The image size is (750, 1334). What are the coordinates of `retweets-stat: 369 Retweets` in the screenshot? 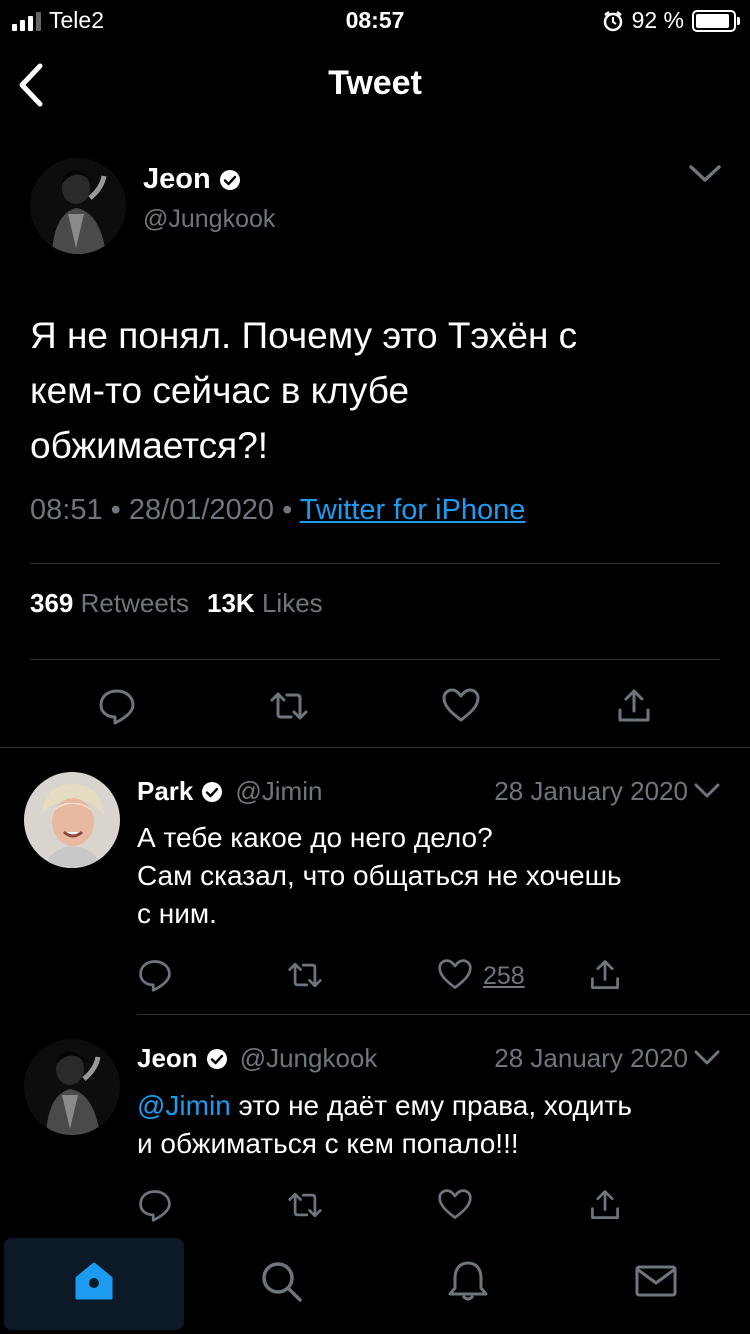 It's located at (111, 603).